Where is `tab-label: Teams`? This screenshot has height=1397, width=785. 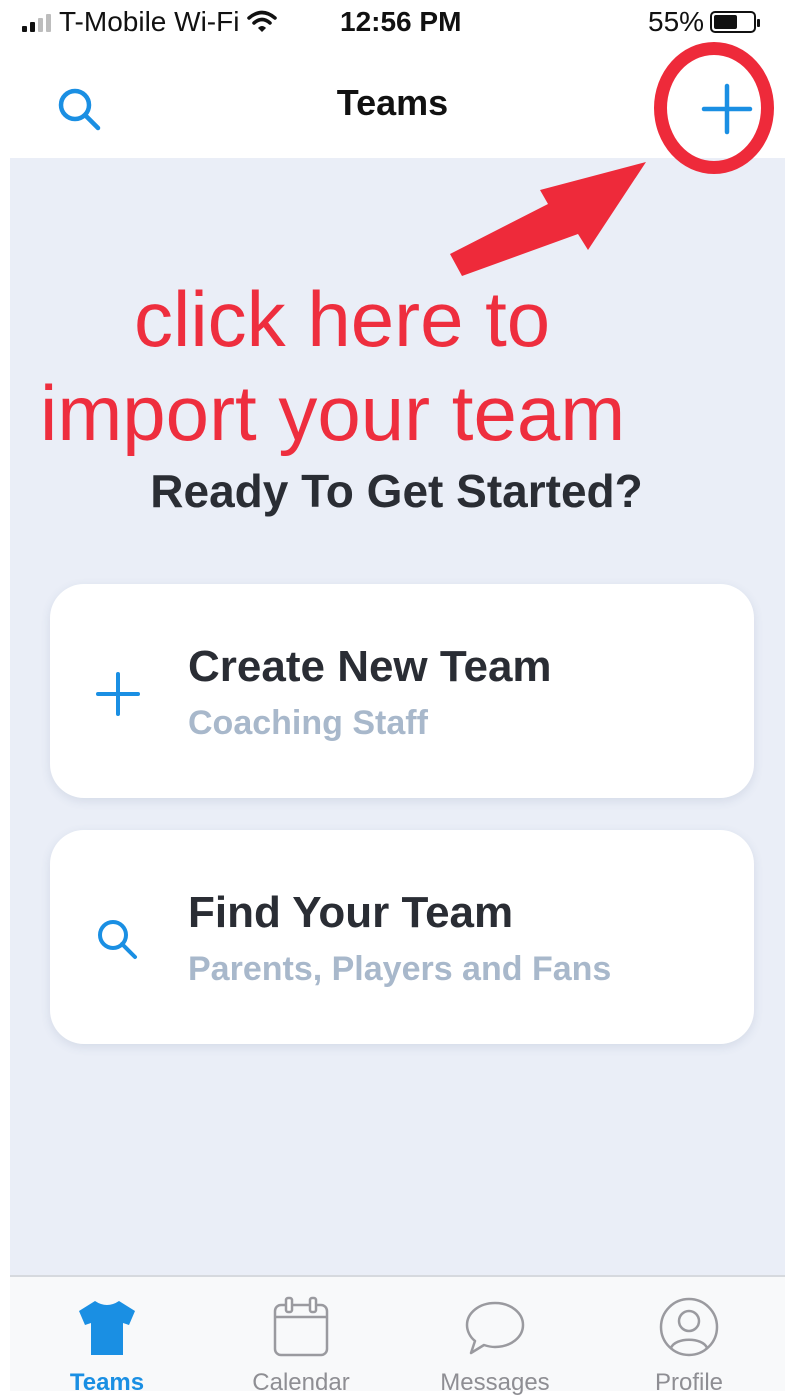
tab-label: Teams is located at coordinates (107, 1382).